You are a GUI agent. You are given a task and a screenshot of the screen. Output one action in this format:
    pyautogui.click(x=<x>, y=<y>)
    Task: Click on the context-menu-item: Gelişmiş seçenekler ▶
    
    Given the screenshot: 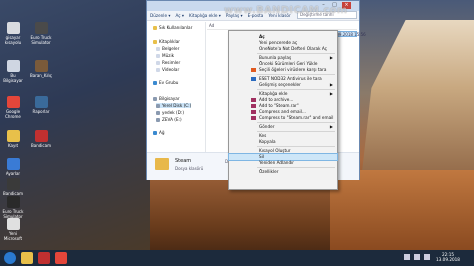 What is the action you would take?
    pyautogui.click(x=283, y=85)
    